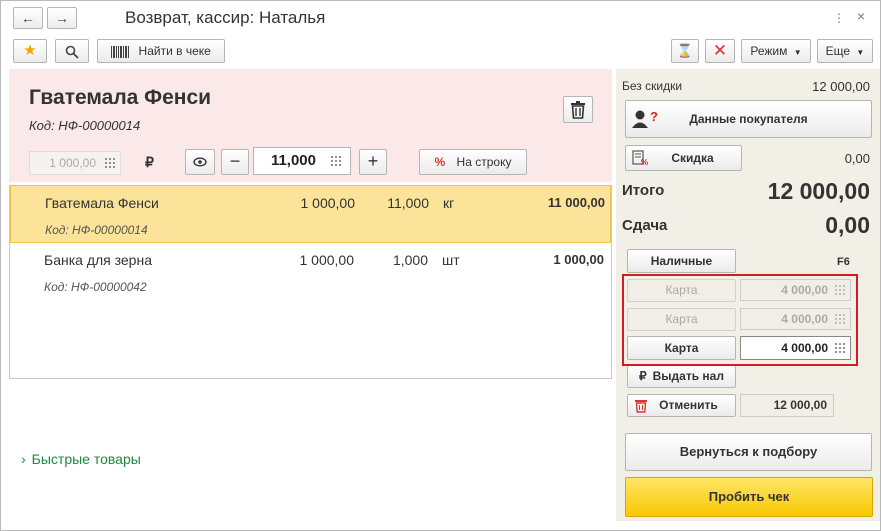 This screenshot has width=881, height=531. I want to click on find-in-receipt-button: Найти в чеке, so click(161, 51).